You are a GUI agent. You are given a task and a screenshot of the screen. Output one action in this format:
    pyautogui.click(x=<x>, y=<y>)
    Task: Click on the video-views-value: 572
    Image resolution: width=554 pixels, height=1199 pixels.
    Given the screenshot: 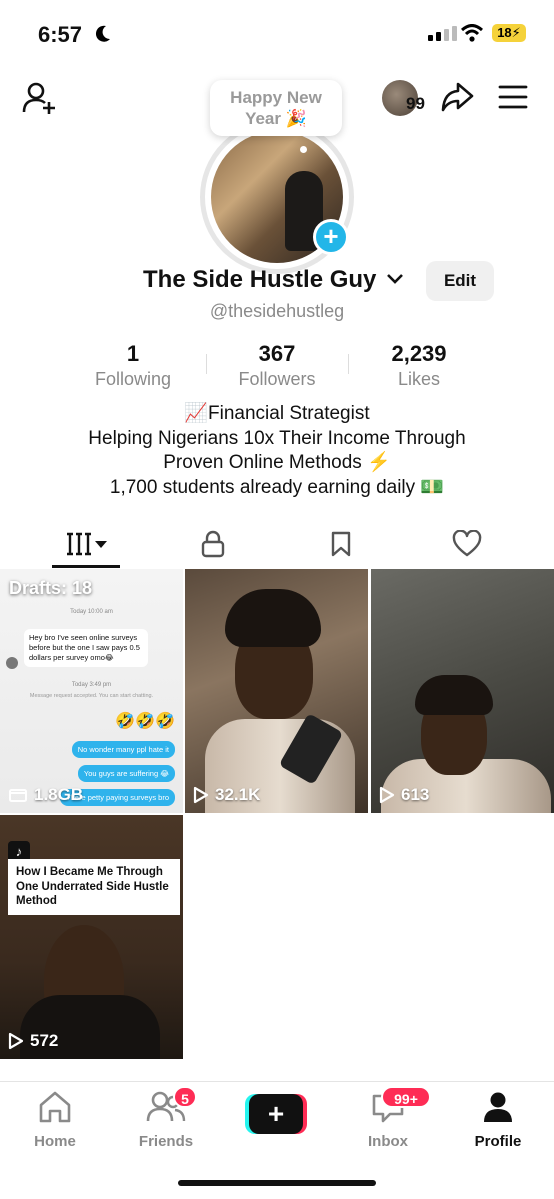 What is the action you would take?
    pyautogui.click(x=44, y=1040)
    